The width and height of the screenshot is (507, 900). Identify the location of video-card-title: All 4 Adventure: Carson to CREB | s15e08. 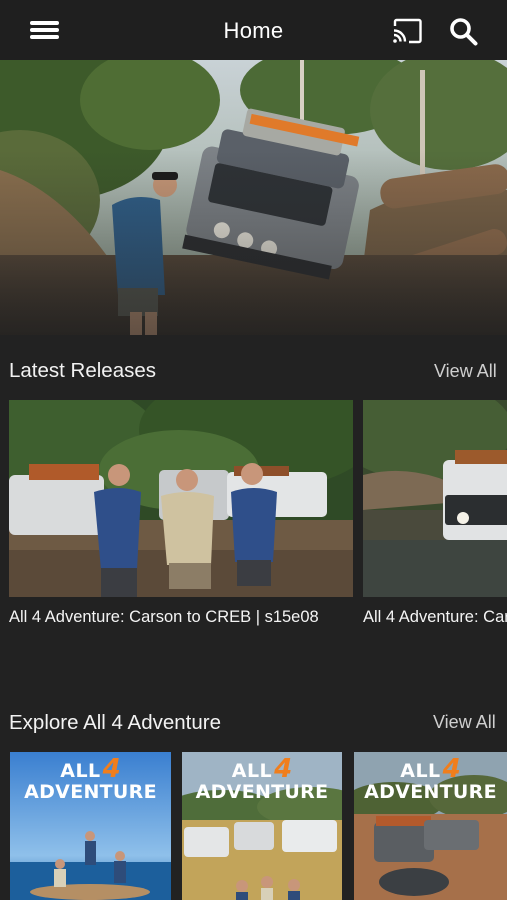
(164, 617).